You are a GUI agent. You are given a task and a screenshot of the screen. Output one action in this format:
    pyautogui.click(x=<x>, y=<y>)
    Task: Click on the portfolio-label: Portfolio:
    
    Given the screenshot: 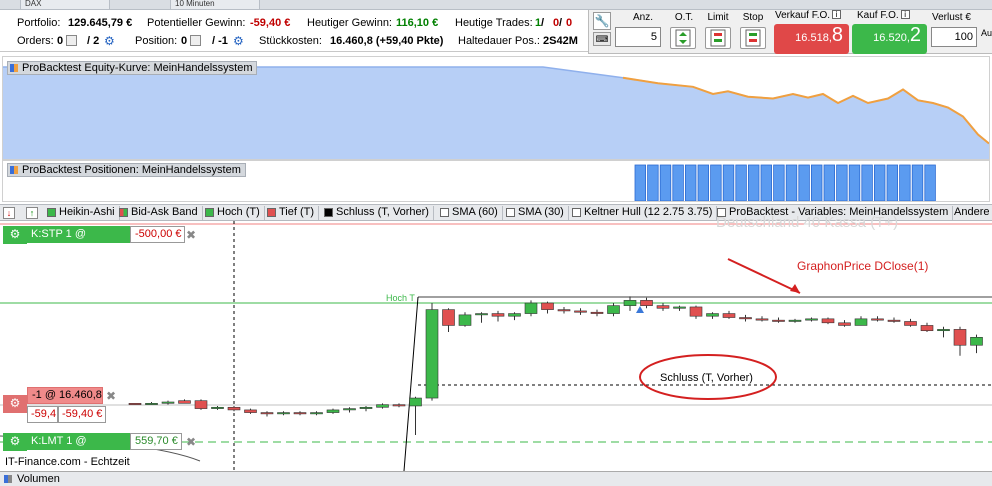 What is the action you would take?
    pyautogui.click(x=39, y=23)
    